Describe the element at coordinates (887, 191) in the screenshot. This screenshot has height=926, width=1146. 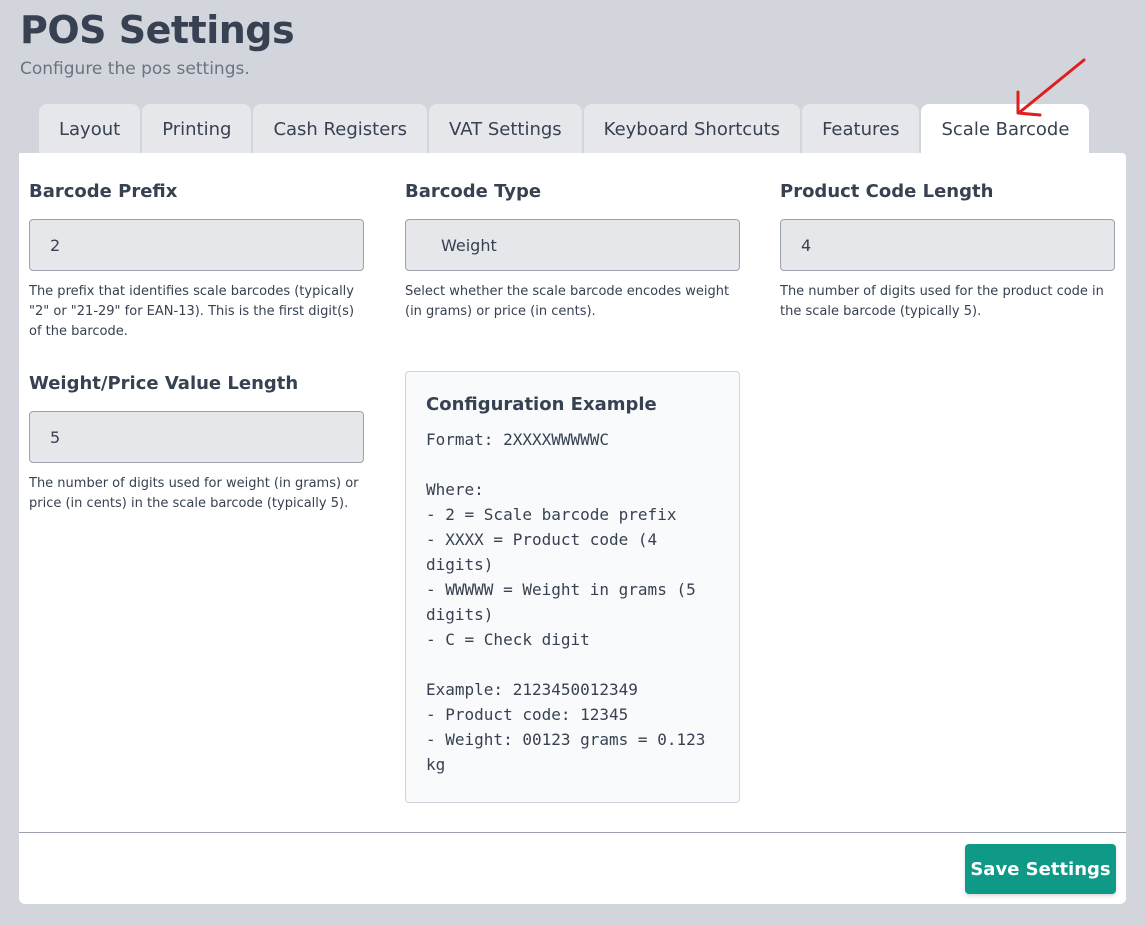
I see `product-code-length-label: Product Code Length` at that location.